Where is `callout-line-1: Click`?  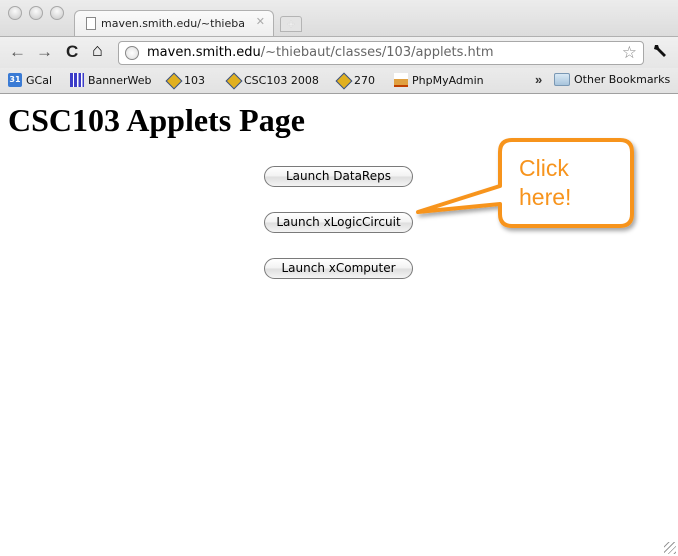 callout-line-1: Click is located at coordinates (544, 168).